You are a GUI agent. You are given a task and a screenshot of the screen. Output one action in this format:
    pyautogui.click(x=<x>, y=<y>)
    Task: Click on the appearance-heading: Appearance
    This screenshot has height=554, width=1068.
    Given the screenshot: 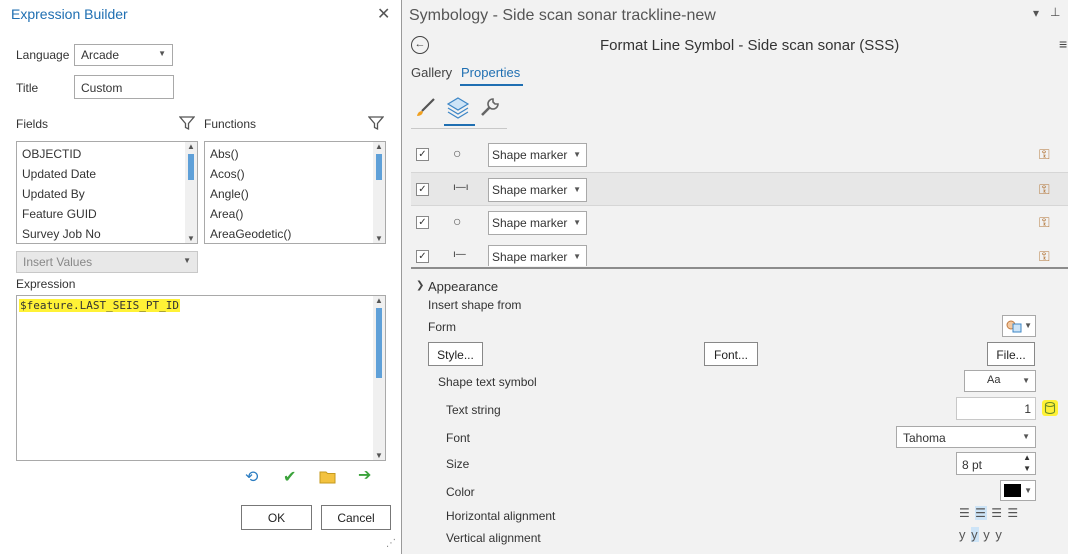 What is the action you would take?
    pyautogui.click(x=463, y=286)
    